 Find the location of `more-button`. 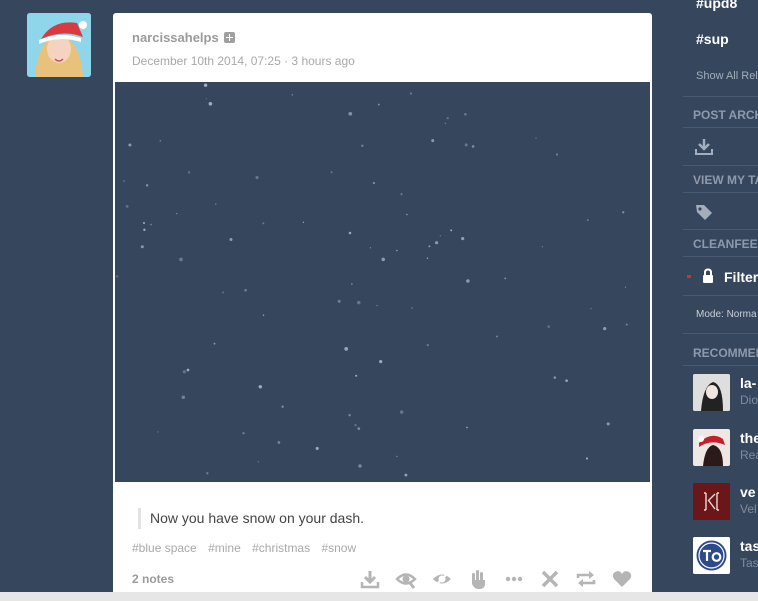

more-button is located at coordinates (514, 579).